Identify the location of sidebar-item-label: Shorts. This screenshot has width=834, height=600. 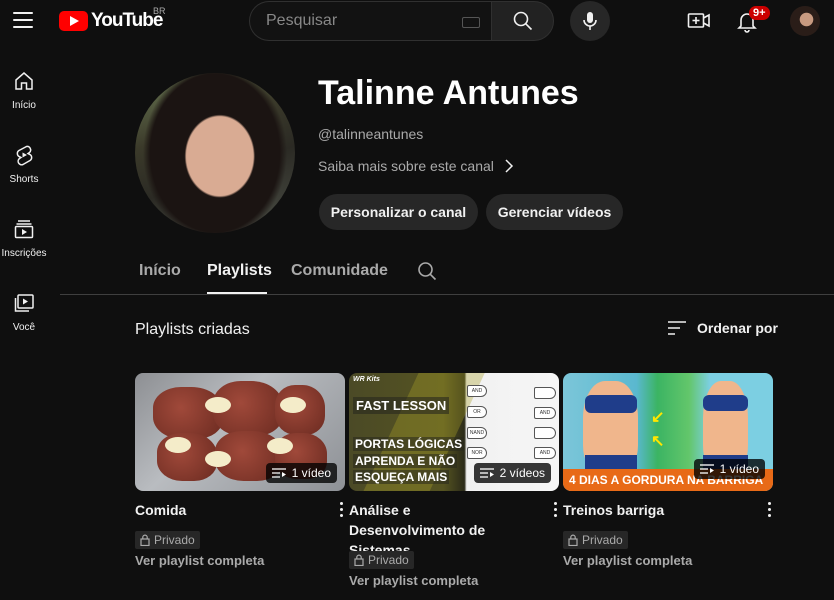
(24, 179).